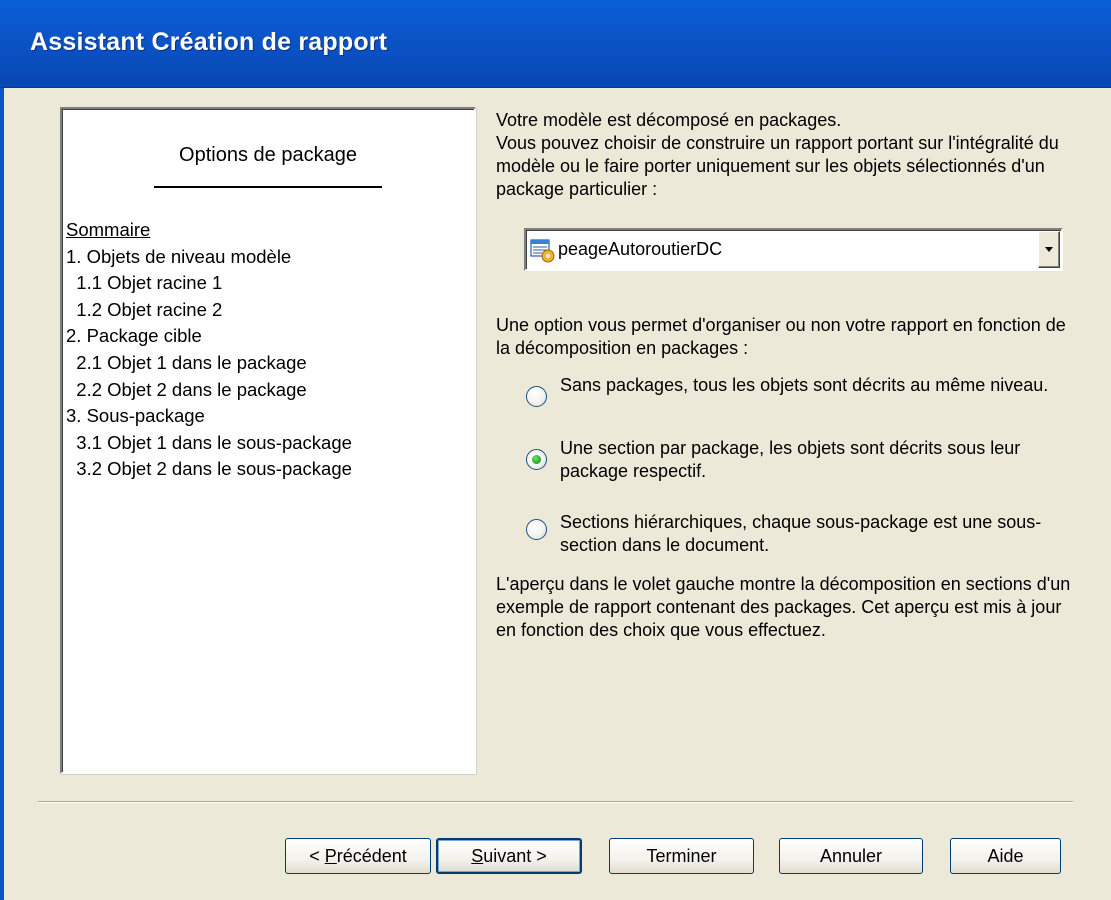 Image resolution: width=1111 pixels, height=900 pixels. Describe the element at coordinates (179, 256) in the screenshot. I see `preview-line: 1. Objets de niveau modèle` at that location.